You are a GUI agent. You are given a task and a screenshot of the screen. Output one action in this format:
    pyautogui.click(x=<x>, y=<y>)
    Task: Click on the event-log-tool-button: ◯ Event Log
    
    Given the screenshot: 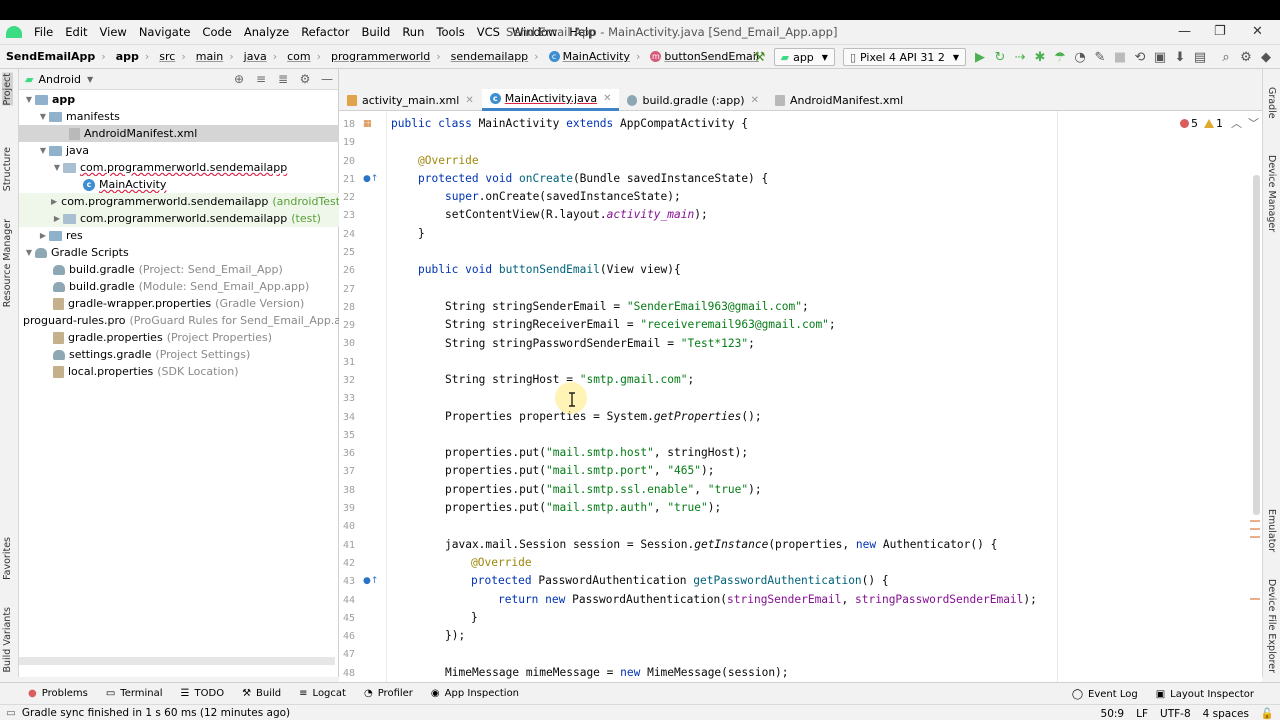 What is the action you would take?
    pyautogui.click(x=1104, y=694)
    